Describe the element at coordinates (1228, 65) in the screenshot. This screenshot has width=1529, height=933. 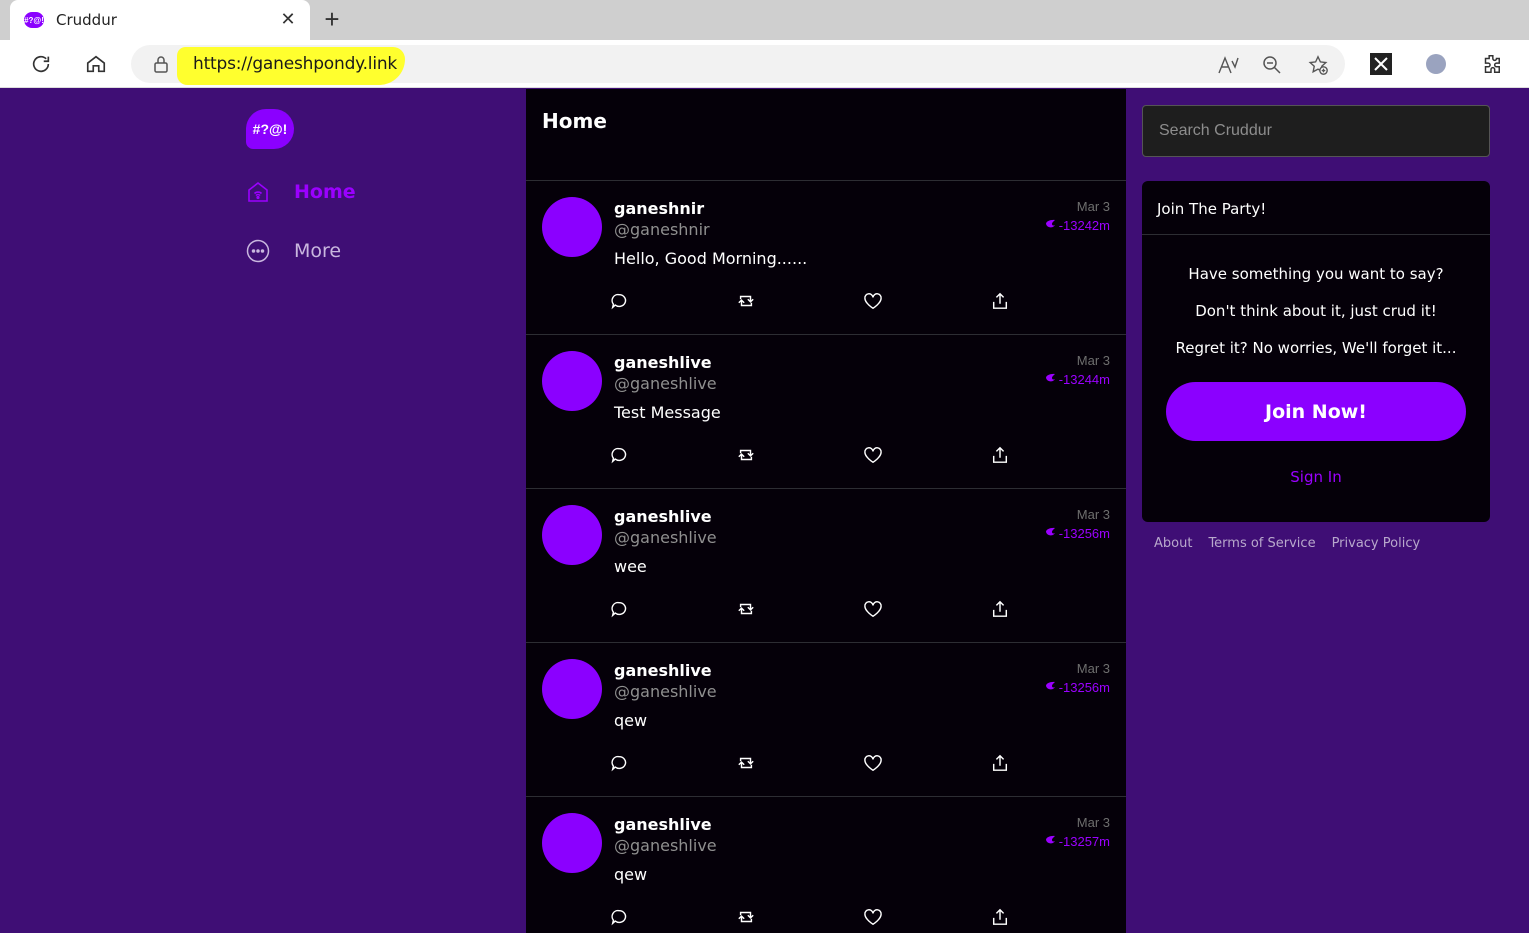
I see `read-aloud-icon` at that location.